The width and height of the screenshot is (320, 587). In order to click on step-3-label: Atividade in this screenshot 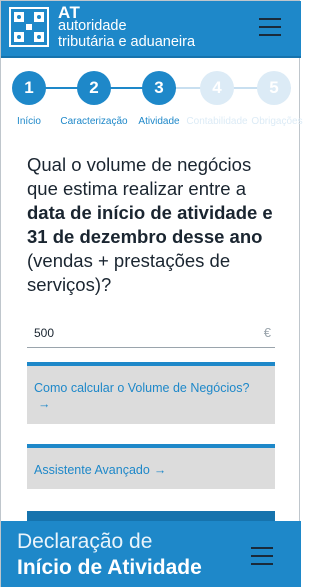, I will do `click(158, 121)`.